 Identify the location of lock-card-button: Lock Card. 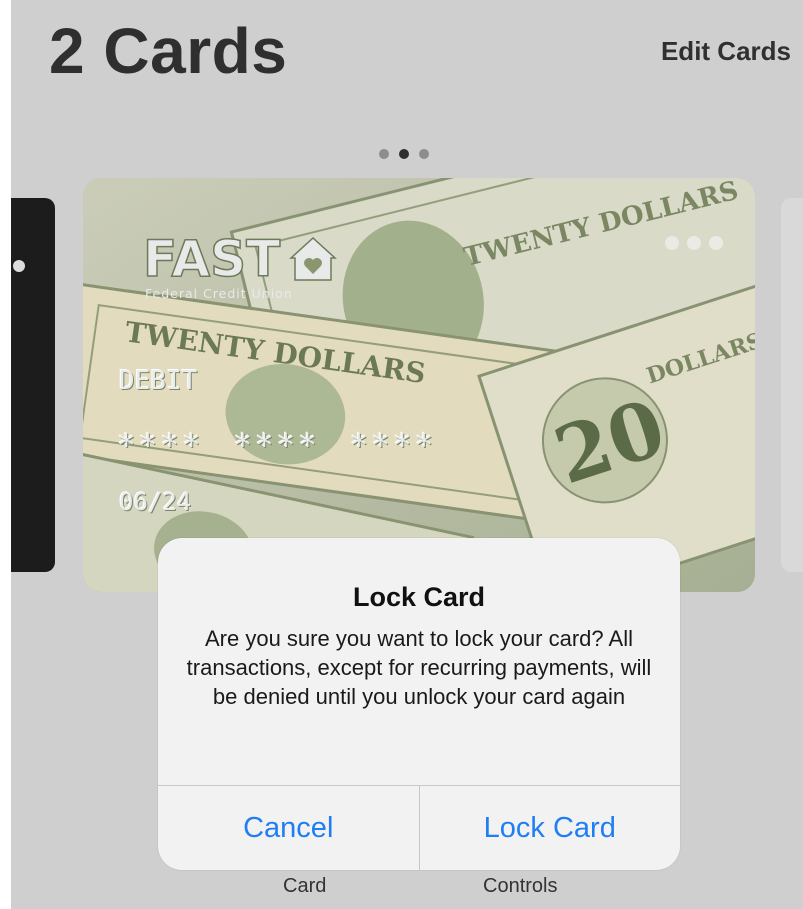
(550, 828).